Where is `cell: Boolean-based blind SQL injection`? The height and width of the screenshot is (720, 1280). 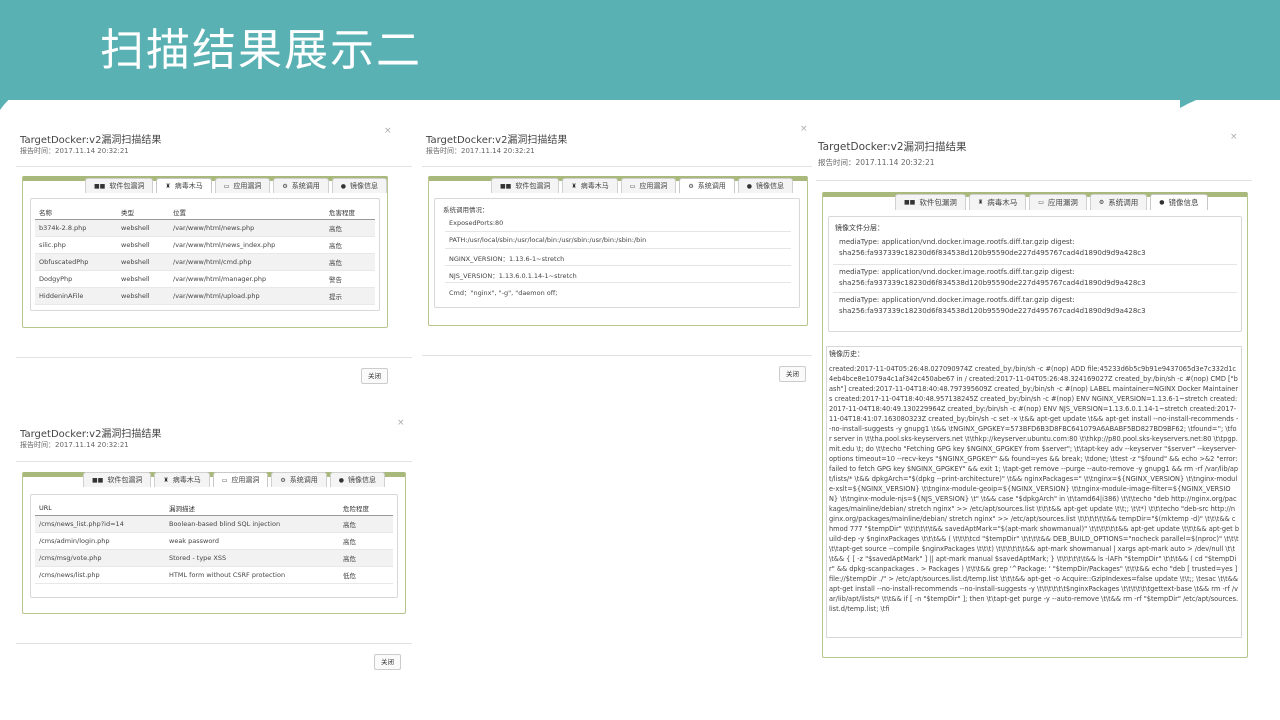
cell: Boolean-based blind SQL injection is located at coordinates (252, 524).